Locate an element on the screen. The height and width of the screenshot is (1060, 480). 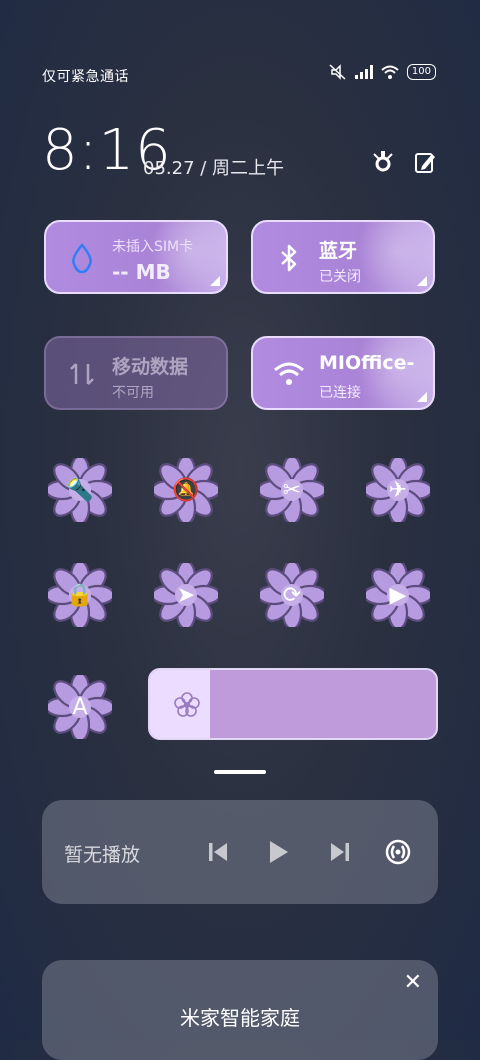
video-camera-icon: ▶ is located at coordinates (398, 595).